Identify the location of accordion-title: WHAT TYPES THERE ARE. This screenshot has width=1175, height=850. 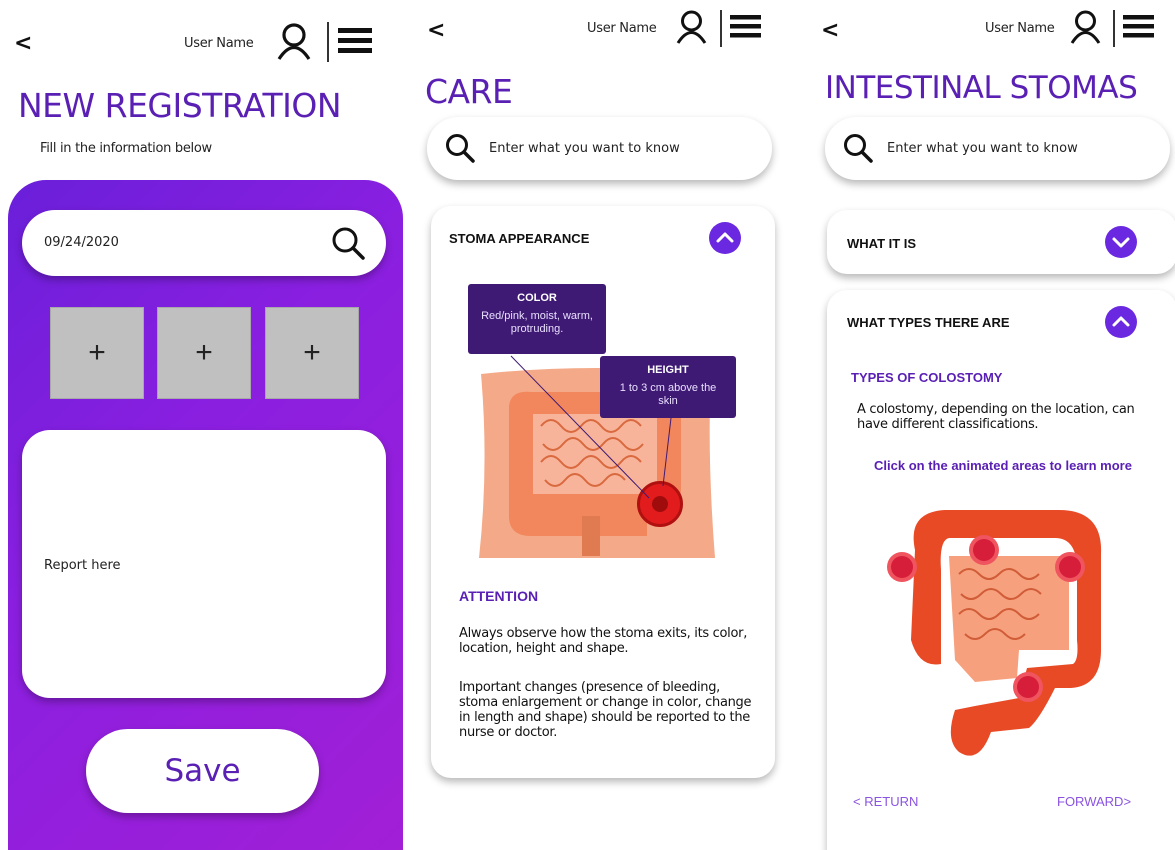
(928, 322).